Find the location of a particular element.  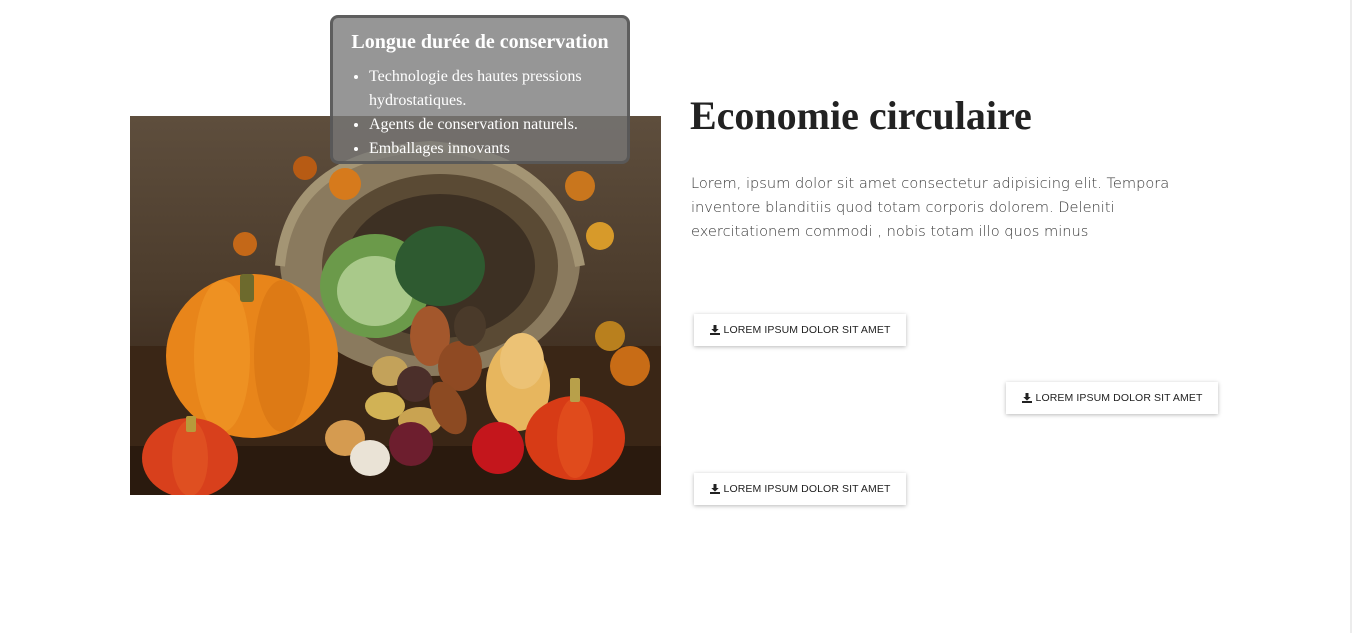

section-heading: Economie circulaire is located at coordinates (861, 115).